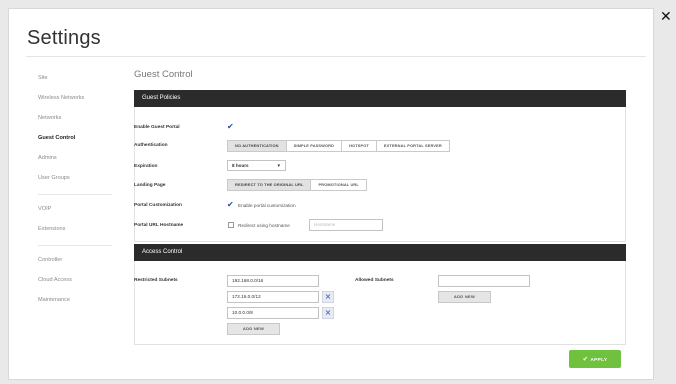 Image resolution: width=676 pixels, height=384 pixels. Describe the element at coordinates (231, 225) in the screenshot. I see `redirect-hostname-checkbox` at that location.